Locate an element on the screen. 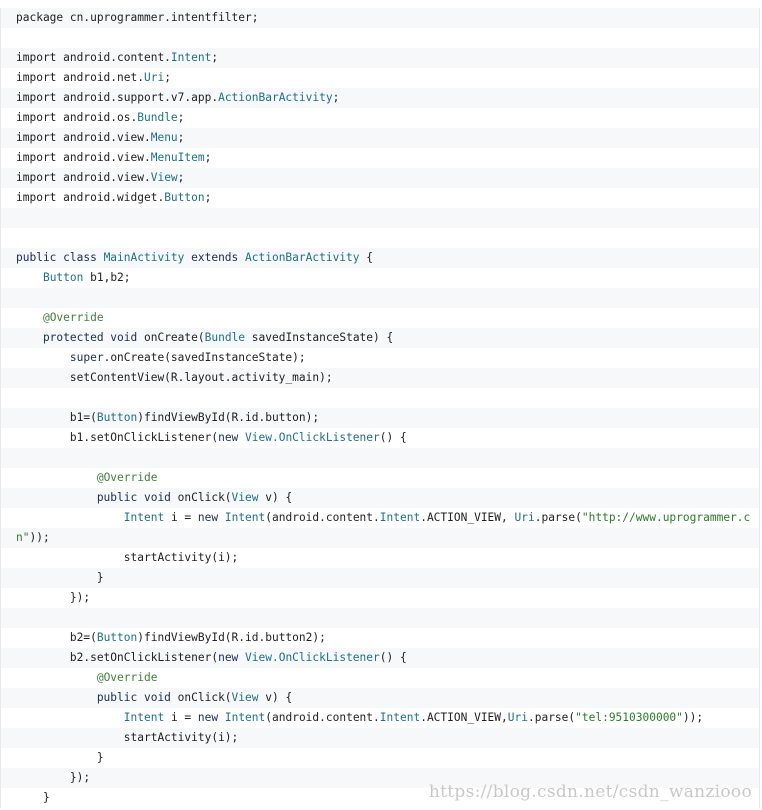 This screenshot has height=810, width=762. code-token: onClick( is located at coordinates (204, 697).